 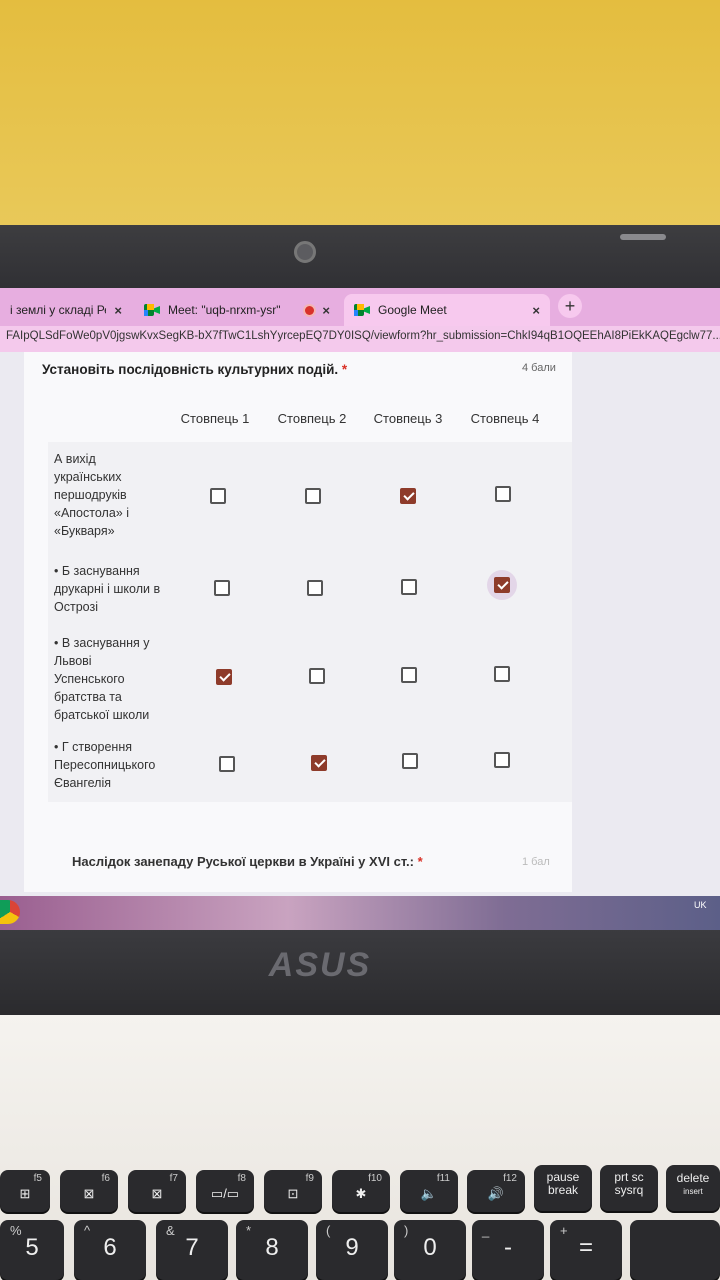 I want to click on tab-meet-call: Meet: "uqb-nrxm-ysr" ×, so click(x=237, y=310).